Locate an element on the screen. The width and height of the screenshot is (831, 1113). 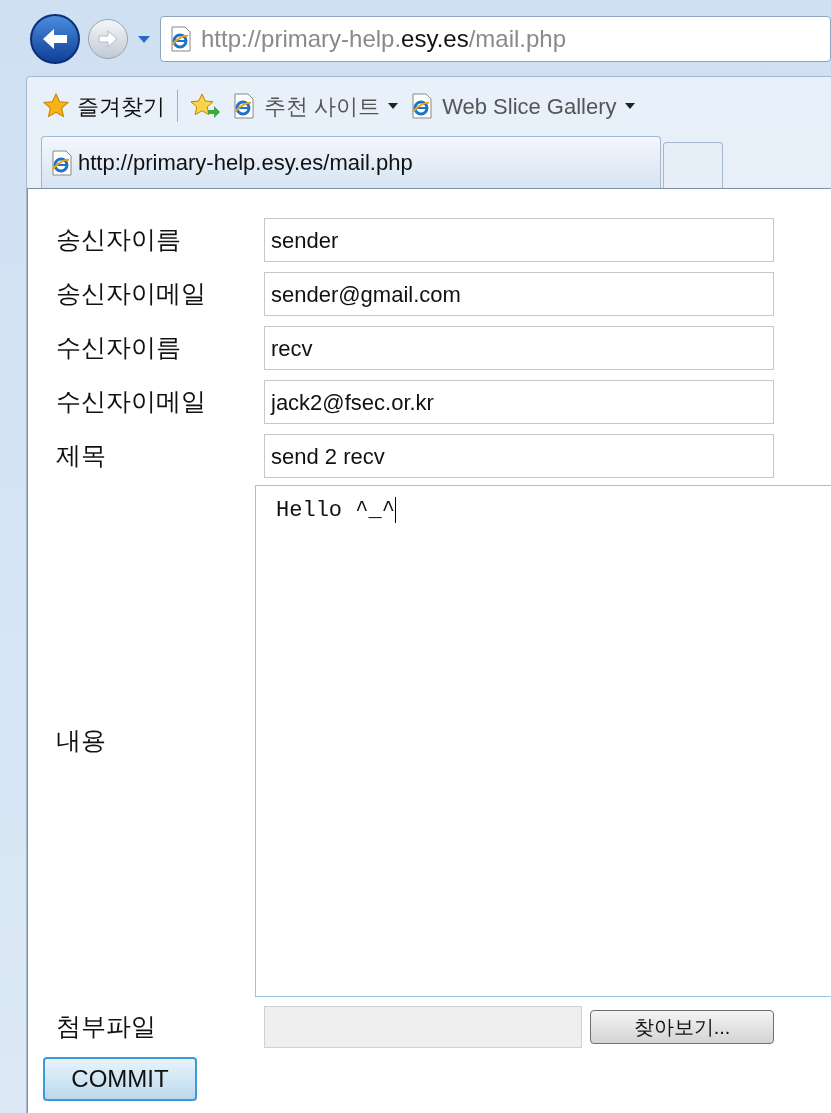
favorites-bar-item: 추천 사이트 is located at coordinates (315, 106).